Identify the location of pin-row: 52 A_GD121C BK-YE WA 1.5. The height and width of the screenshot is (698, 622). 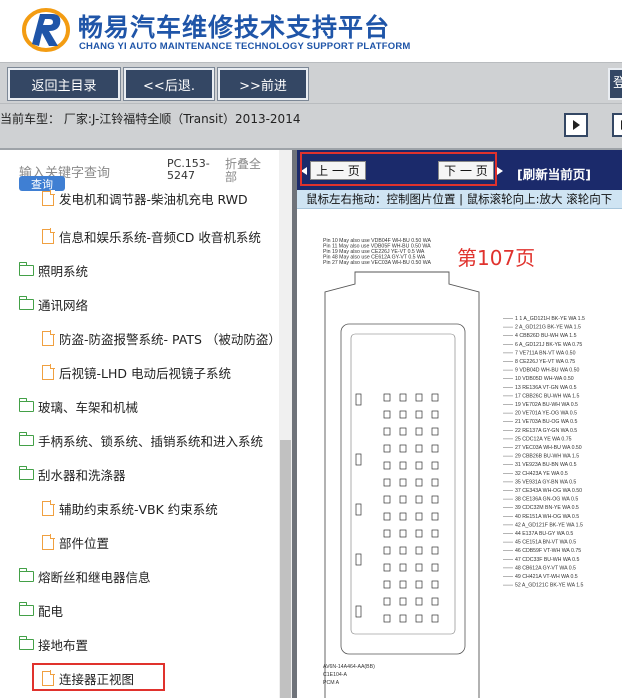
(549, 586).